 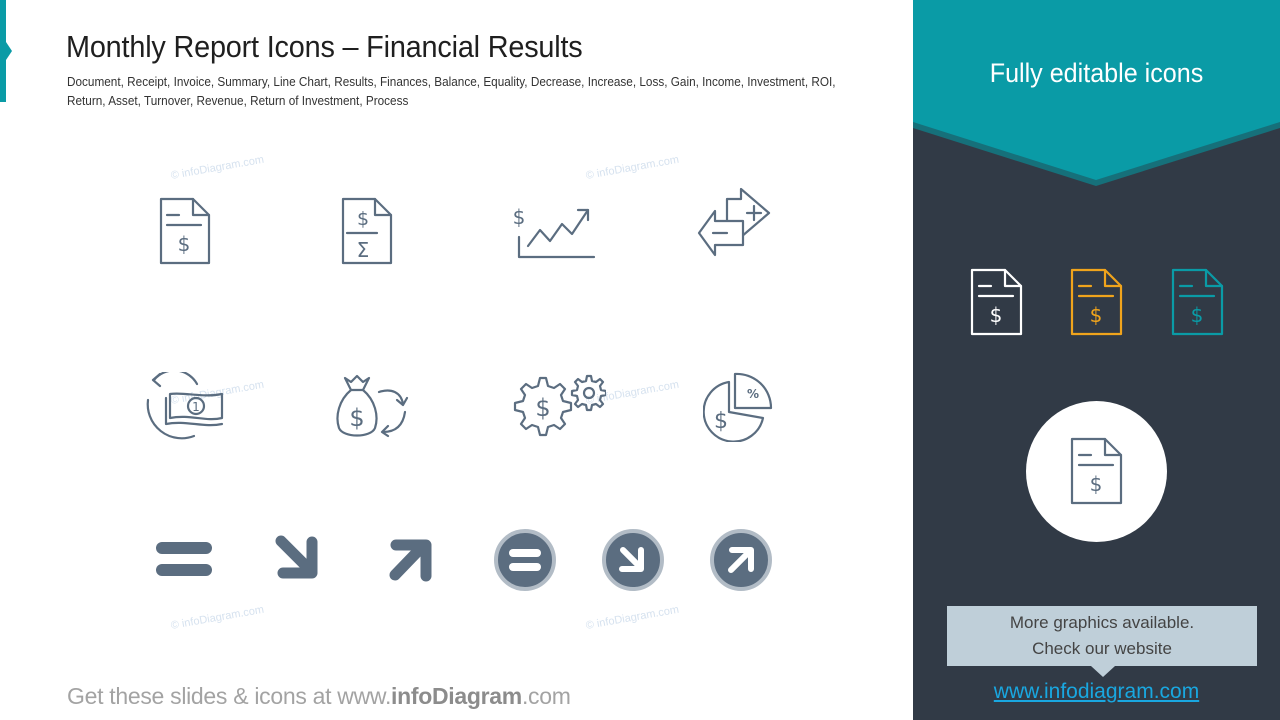 I want to click on dollar-glyph: $, so click(x=184, y=244).